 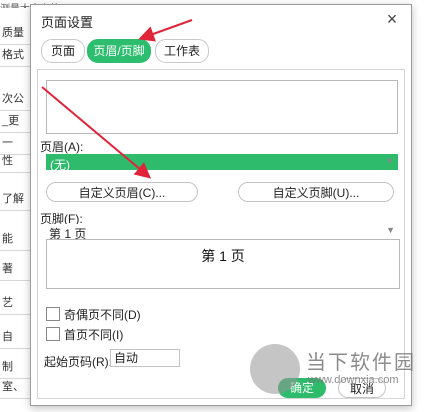 I want to click on first-page-checkbox, so click(x=53, y=334).